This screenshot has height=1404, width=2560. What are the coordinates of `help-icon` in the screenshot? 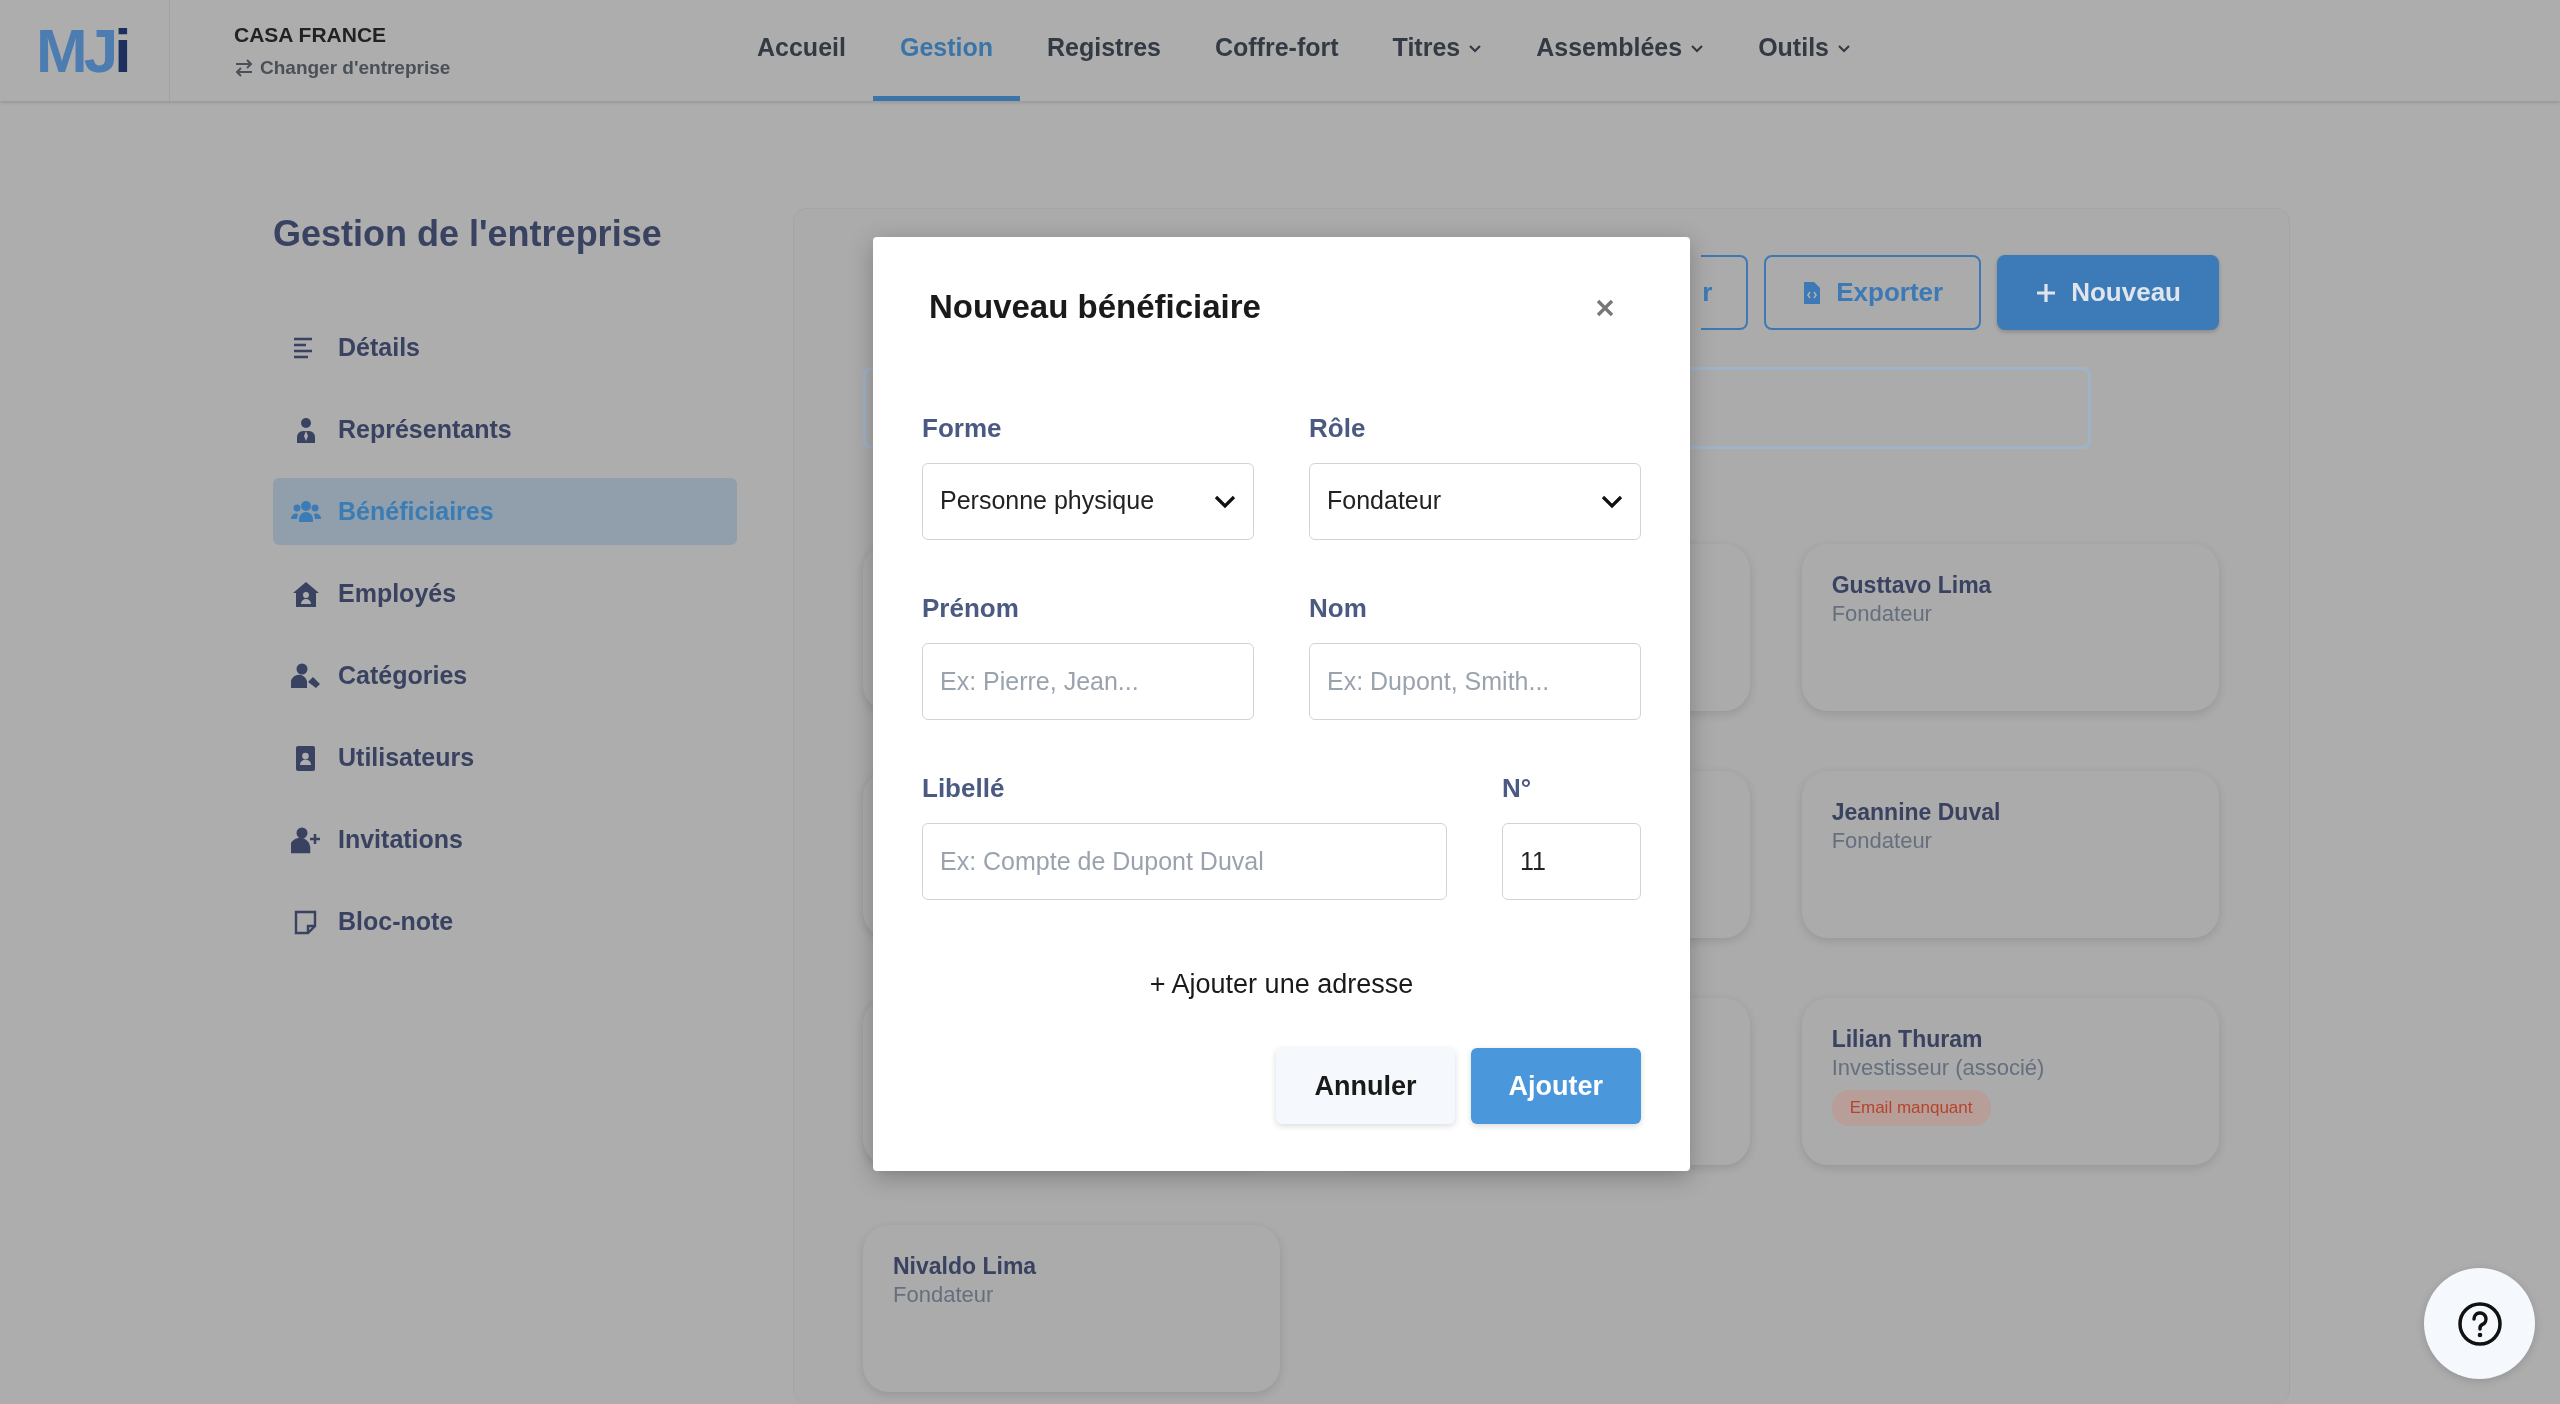 It's located at (2479, 1323).